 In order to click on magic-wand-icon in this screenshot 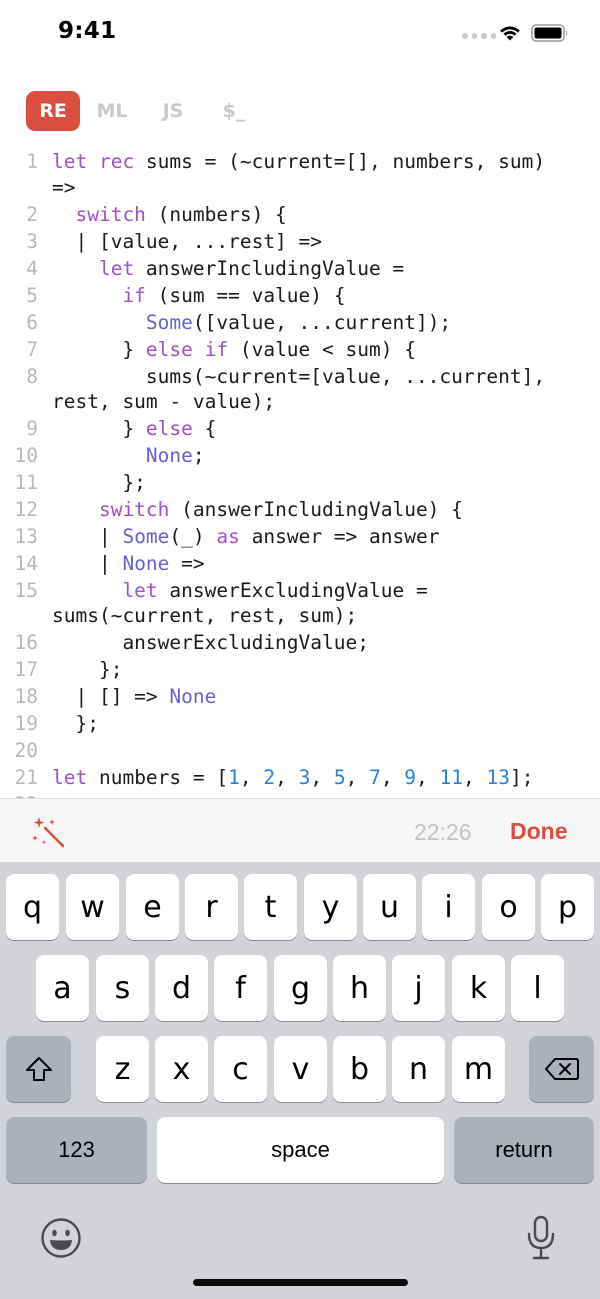, I will do `click(48, 832)`.